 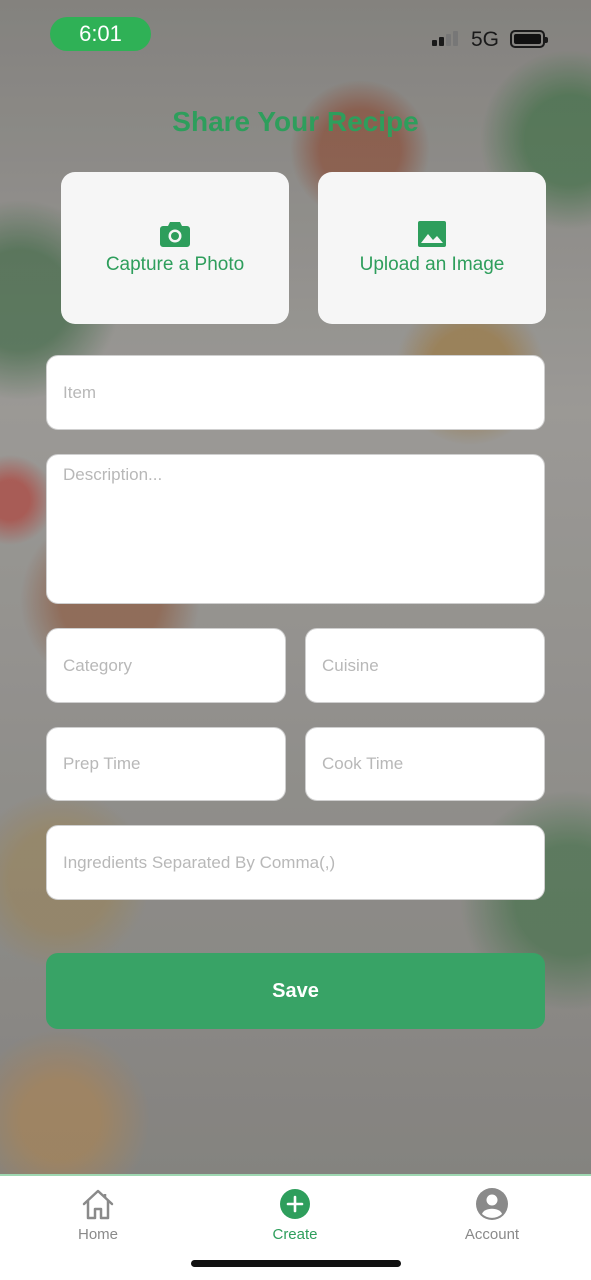 What do you see at coordinates (295, 991) in the screenshot?
I see `save-button: Save` at bounding box center [295, 991].